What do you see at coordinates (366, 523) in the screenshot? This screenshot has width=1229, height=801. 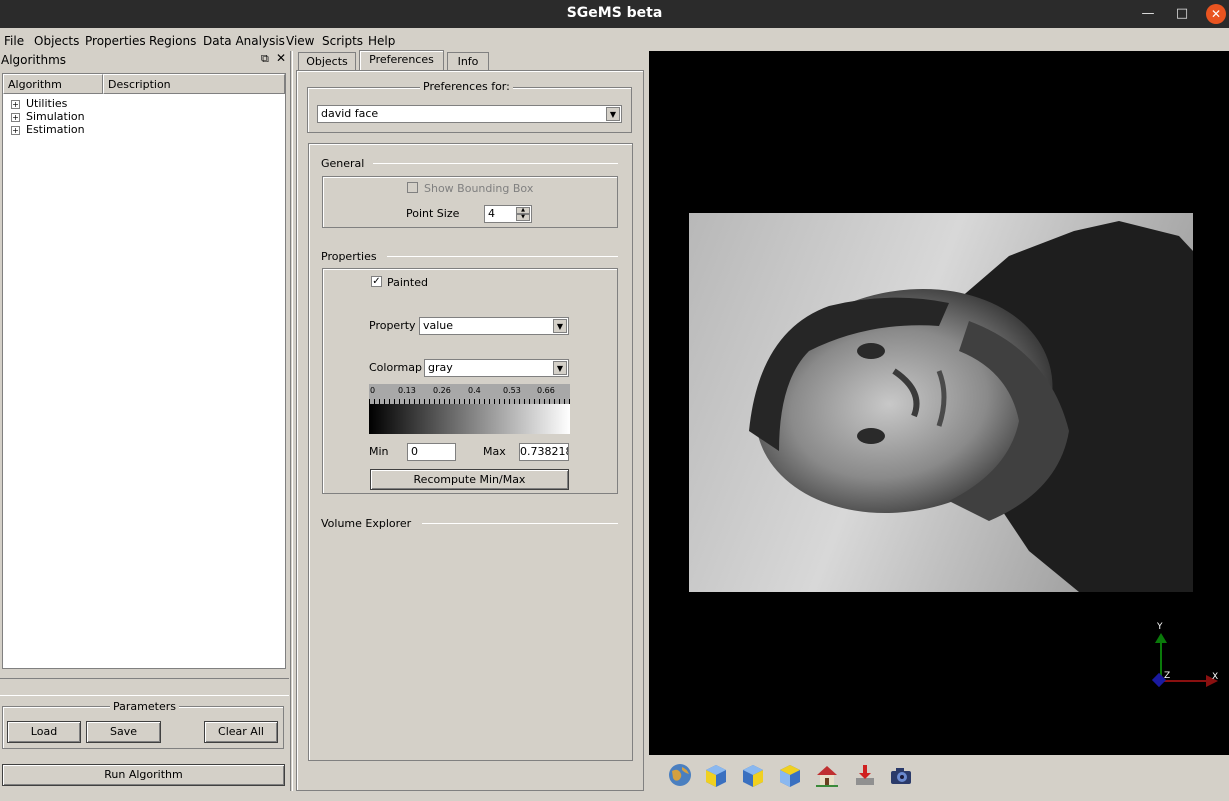 I see `volume-explorer-title: Volume Explorer` at bounding box center [366, 523].